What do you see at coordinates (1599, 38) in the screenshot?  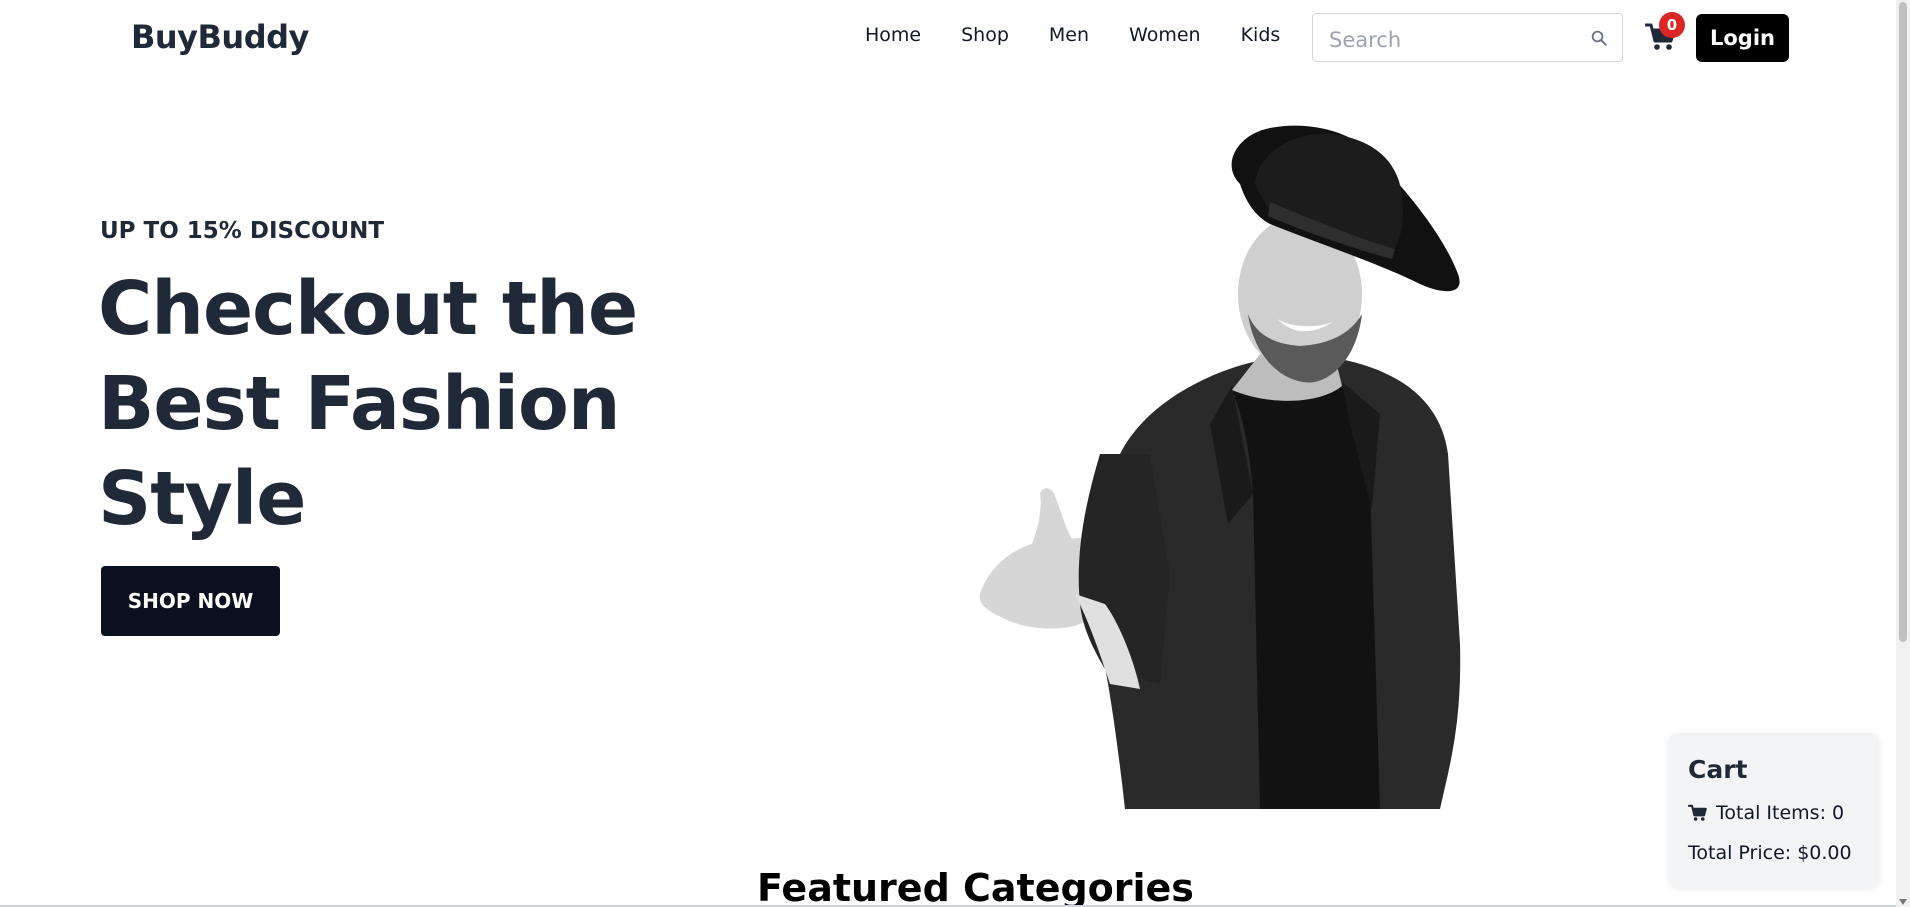 I see `search-icon` at bounding box center [1599, 38].